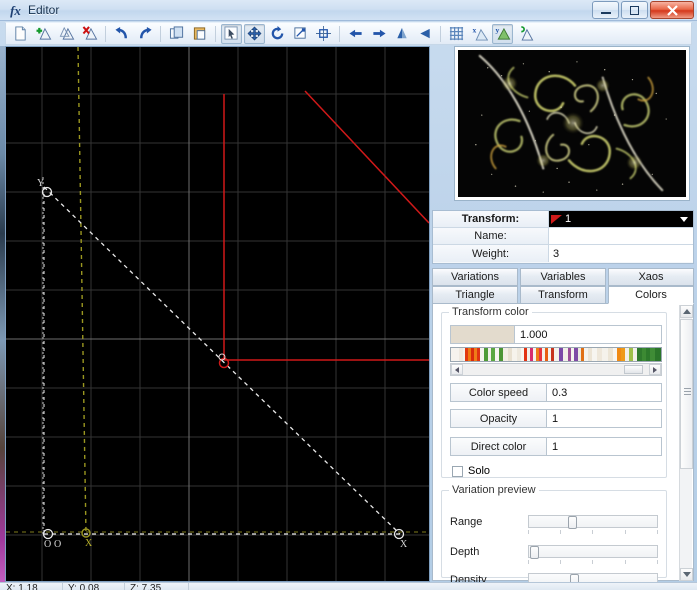  I want to click on reset-triangle-button, so click(525, 34).